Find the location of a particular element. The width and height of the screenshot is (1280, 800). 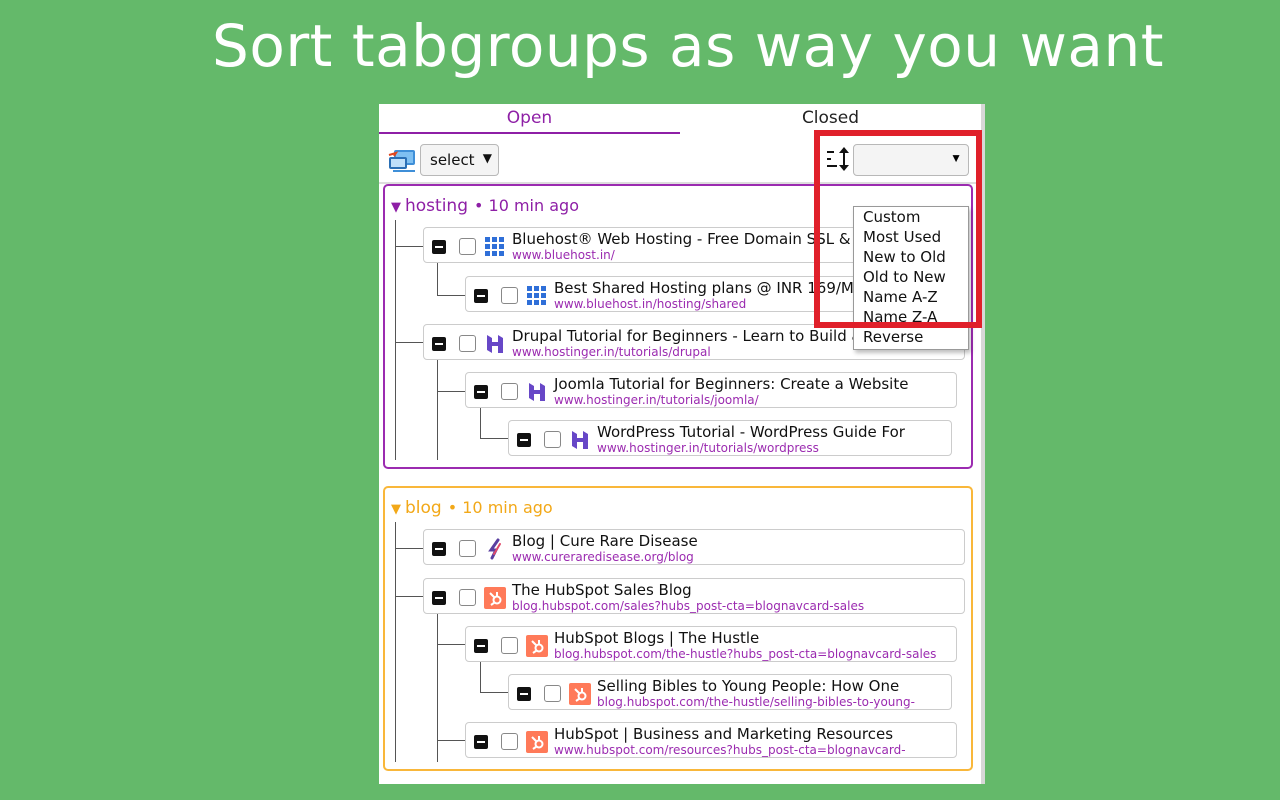

tab-title: WordPress Tutorial - WordPress Guide For is located at coordinates (751, 432).